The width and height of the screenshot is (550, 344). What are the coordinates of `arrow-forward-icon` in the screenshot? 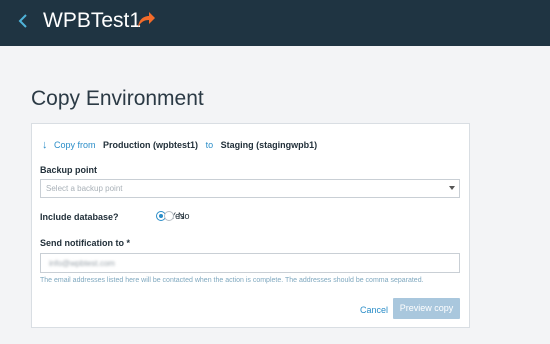 It's located at (146, 20).